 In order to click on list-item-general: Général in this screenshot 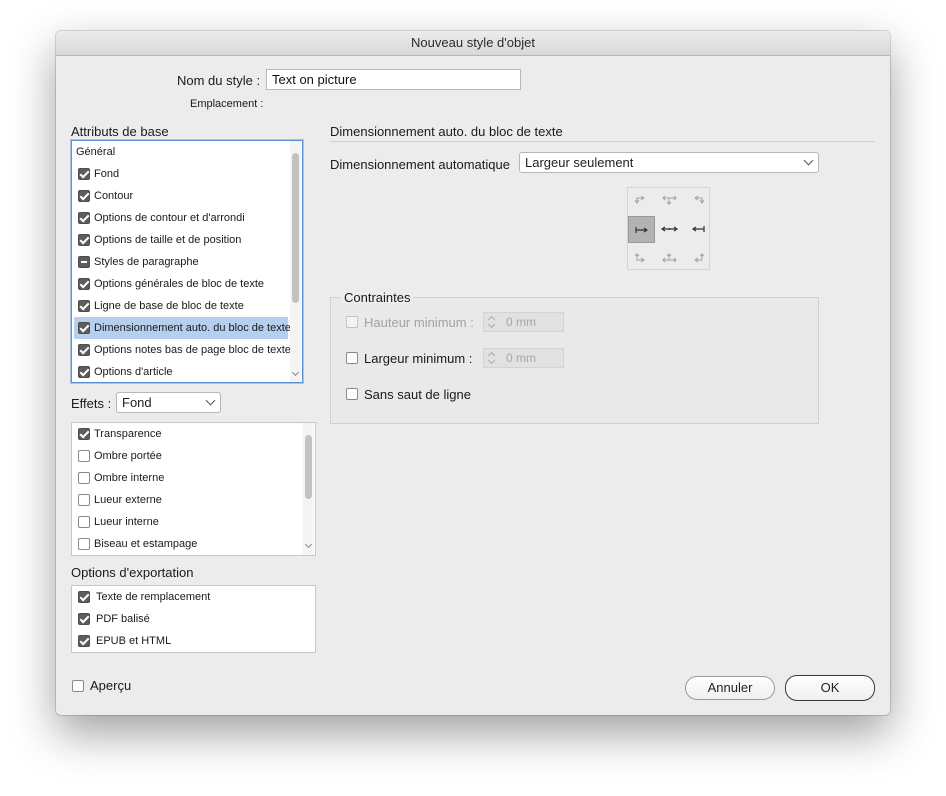, I will do `click(181, 152)`.